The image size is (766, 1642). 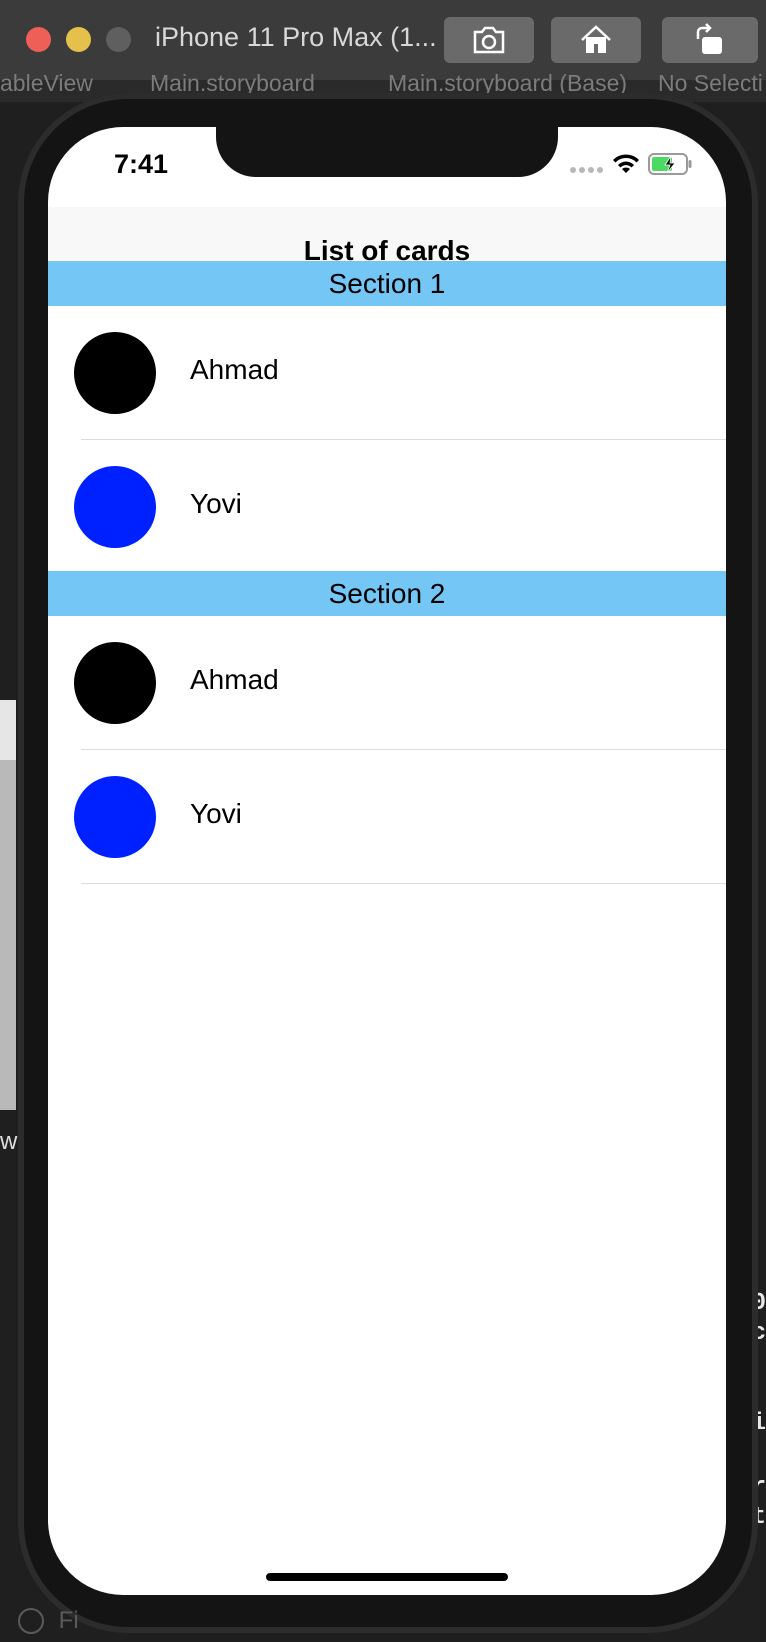 What do you see at coordinates (118, 39) in the screenshot?
I see `zoom-window-button` at bounding box center [118, 39].